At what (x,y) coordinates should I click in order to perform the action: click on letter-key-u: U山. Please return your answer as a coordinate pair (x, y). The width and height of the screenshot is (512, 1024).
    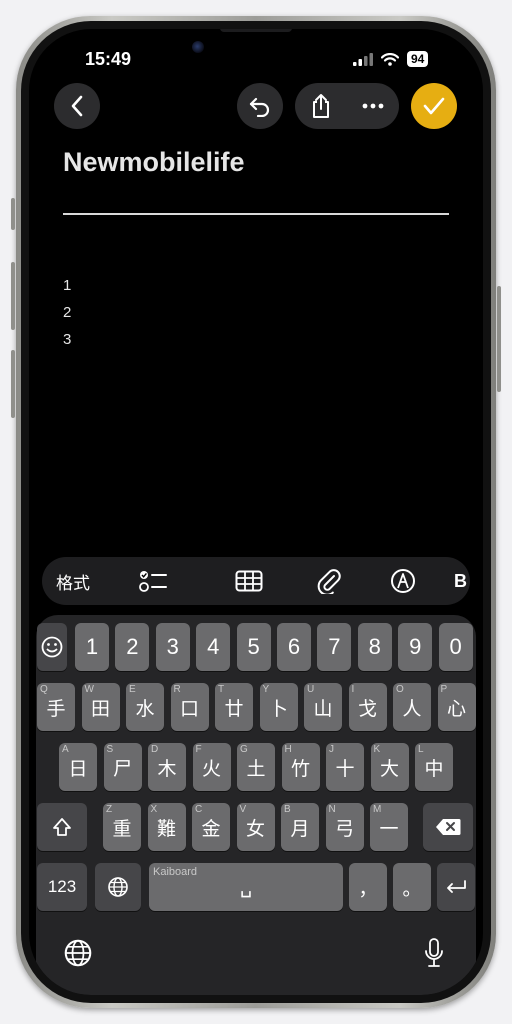
    Looking at the image, I should click on (323, 707).